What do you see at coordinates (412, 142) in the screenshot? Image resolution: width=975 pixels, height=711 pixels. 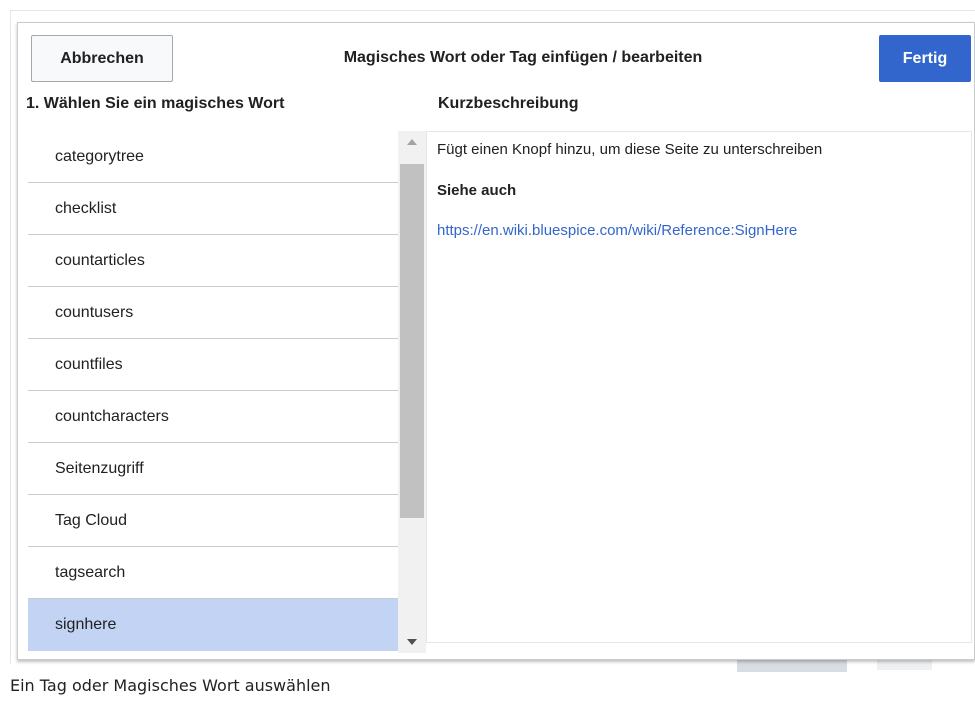 I see `scroll-up-arrow-icon` at bounding box center [412, 142].